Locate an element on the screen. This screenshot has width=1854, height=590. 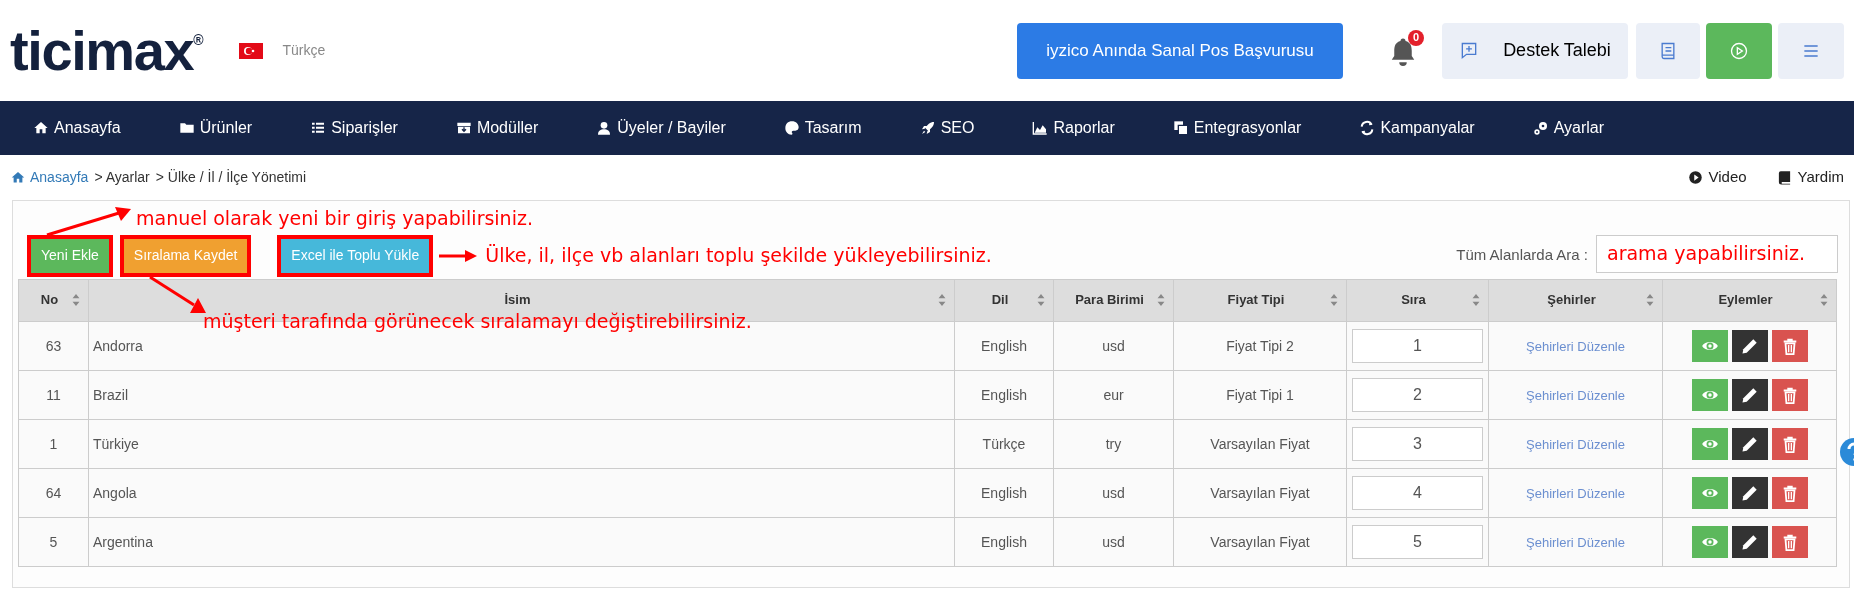
nav-item: Modüller is located at coordinates (497, 128).